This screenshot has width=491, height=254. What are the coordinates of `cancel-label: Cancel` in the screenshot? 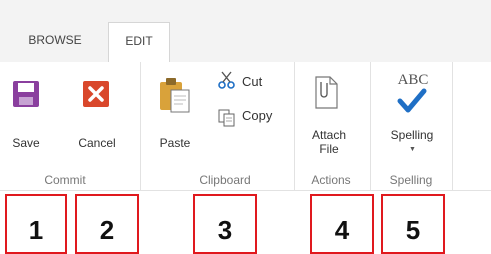 It's located at (97, 143).